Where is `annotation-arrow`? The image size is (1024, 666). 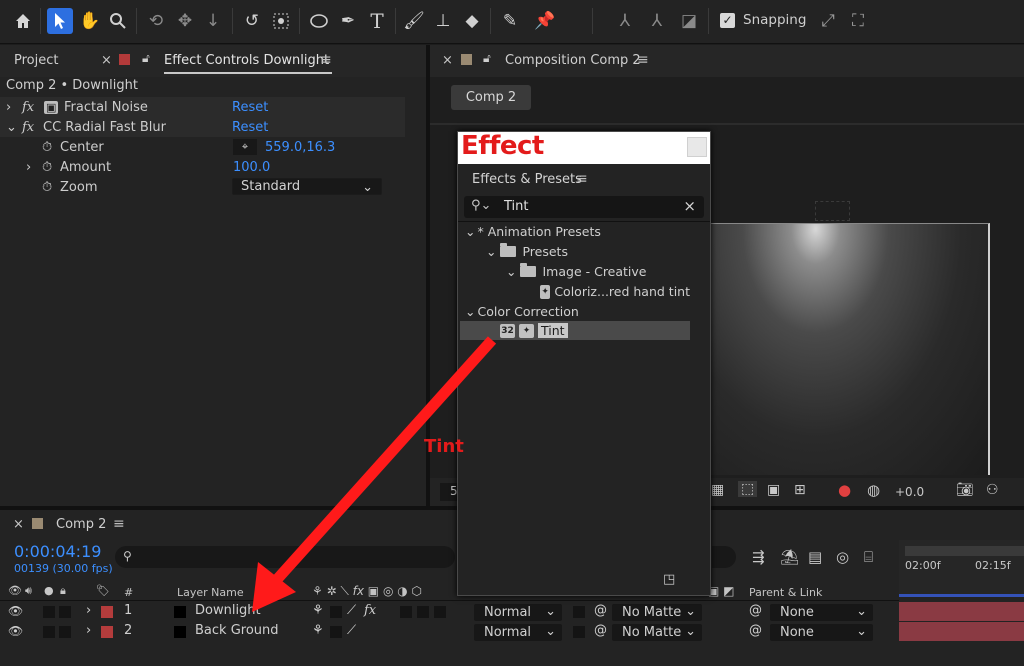
annotation-arrow is located at coordinates (374, 474).